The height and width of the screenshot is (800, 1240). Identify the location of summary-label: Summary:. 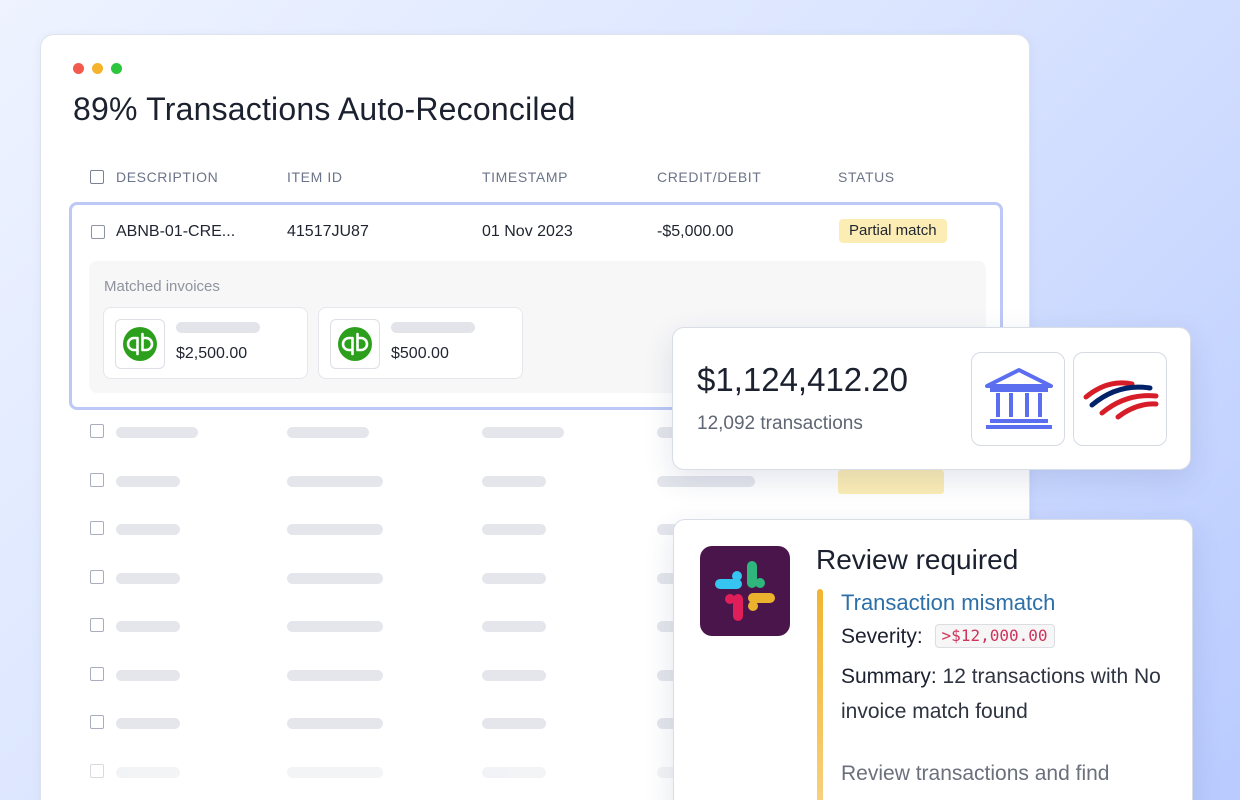
(889, 676).